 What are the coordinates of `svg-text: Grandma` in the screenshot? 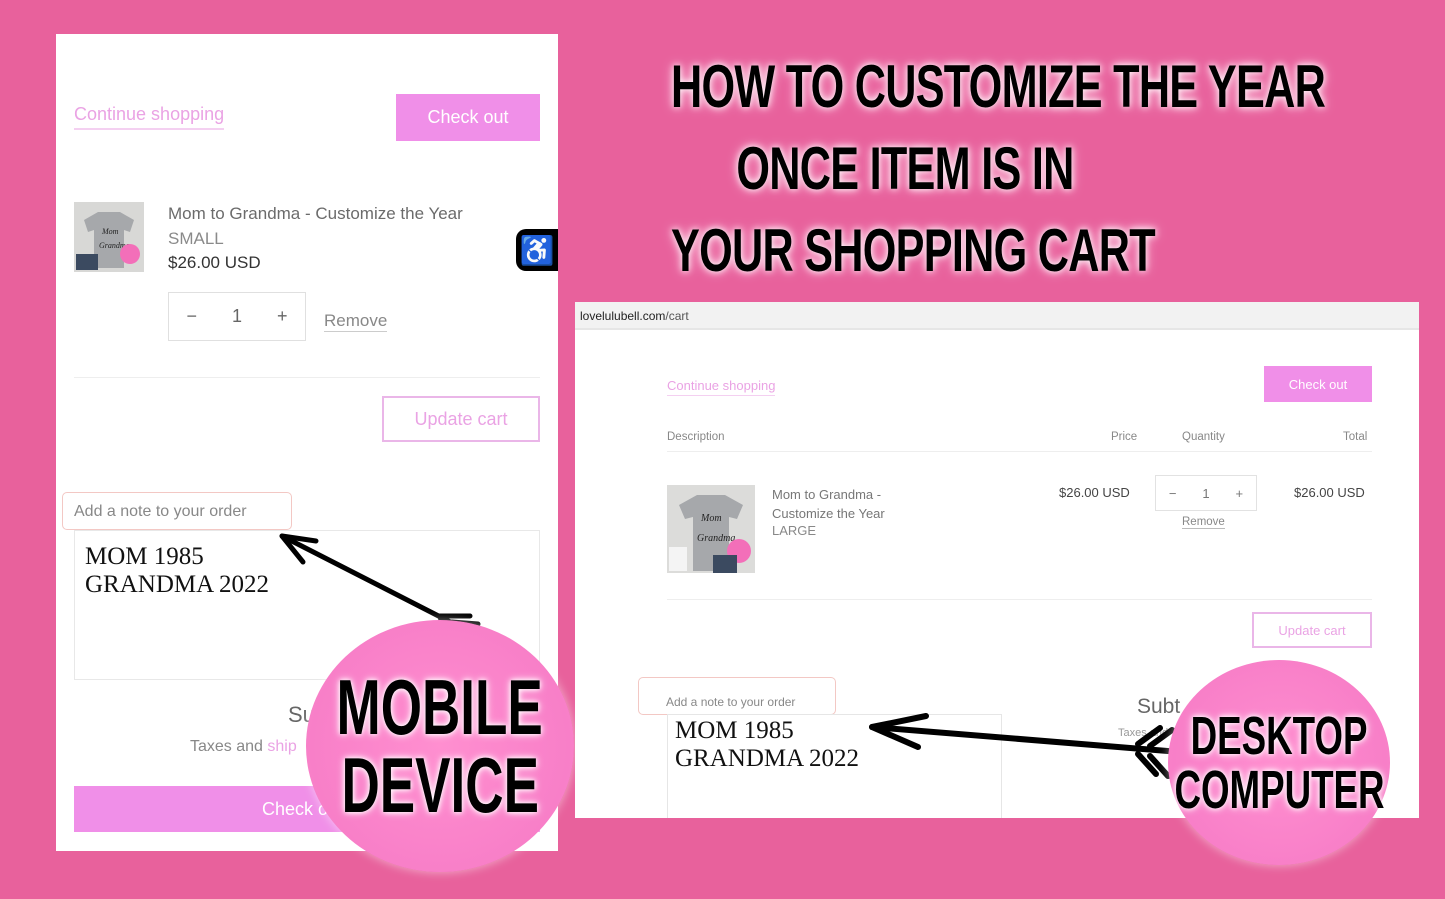 It's located at (716, 538).